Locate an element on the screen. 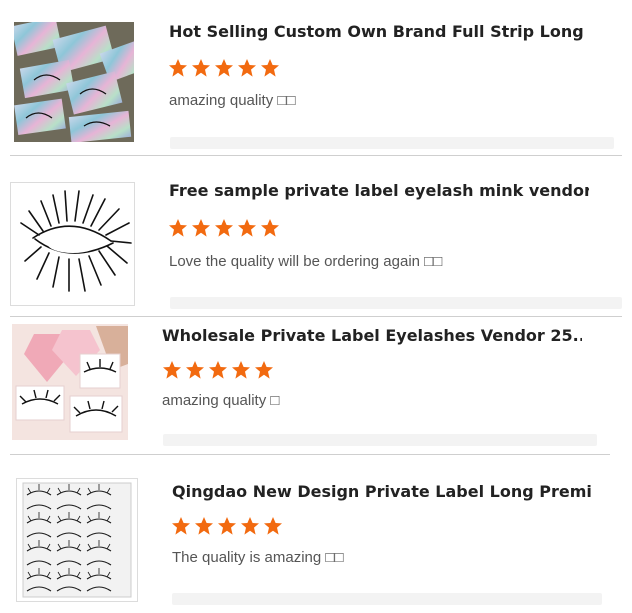 The image size is (632, 613). holographic-lash-boxes-icon is located at coordinates (74, 82).